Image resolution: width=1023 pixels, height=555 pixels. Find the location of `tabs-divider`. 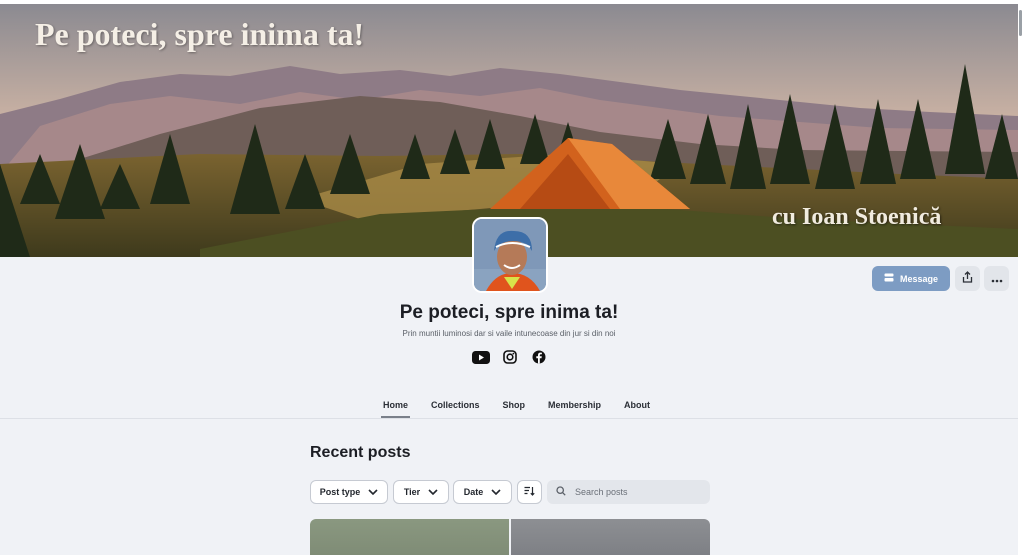

tabs-divider is located at coordinates (509, 418).